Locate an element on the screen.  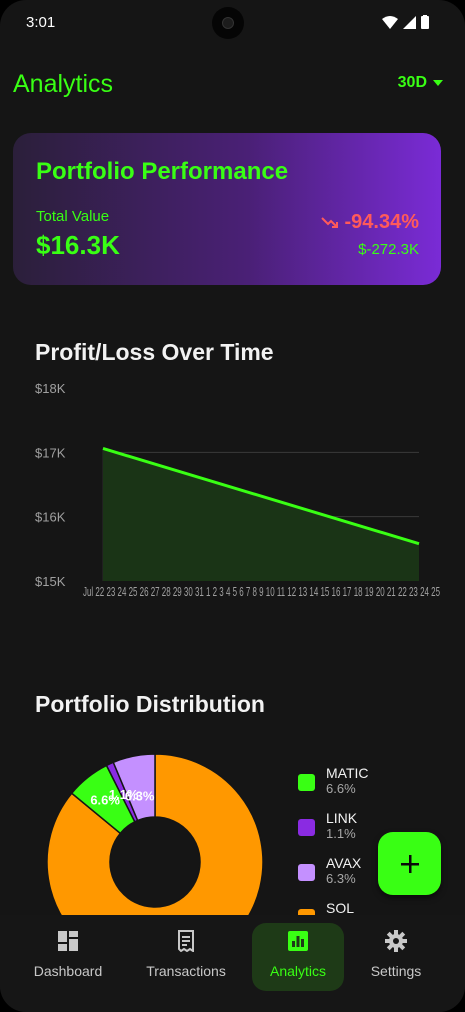
wifi-icon is located at coordinates (390, 22).